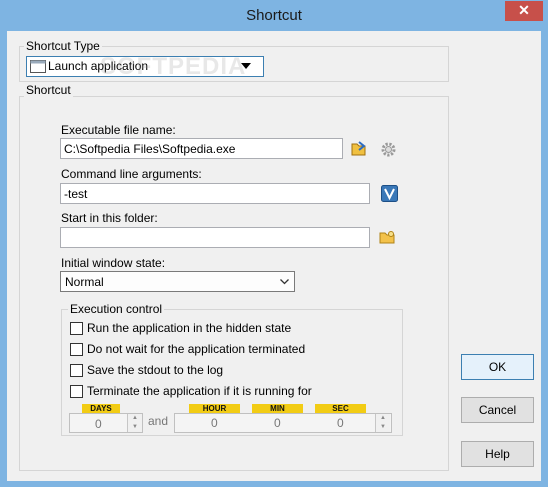  Describe the element at coordinates (158, 421) in the screenshot. I see `and-label: and` at that location.